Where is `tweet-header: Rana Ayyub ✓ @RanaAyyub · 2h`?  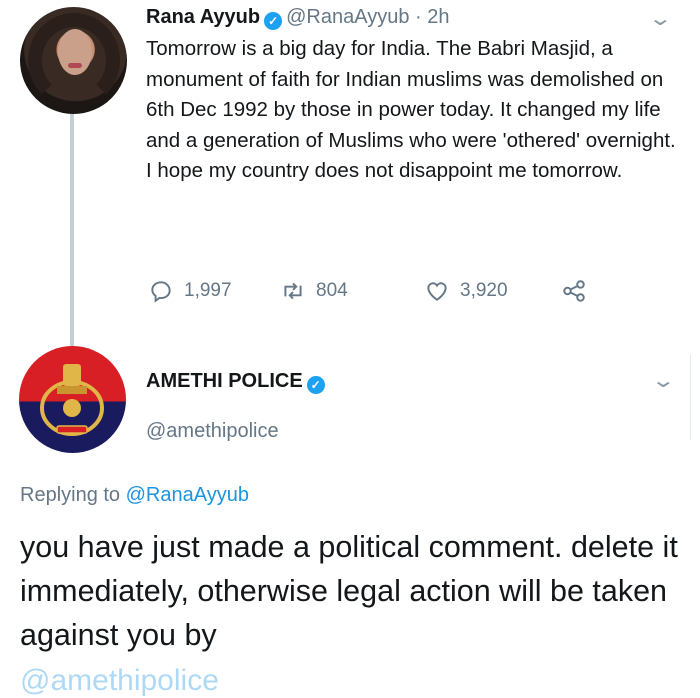 tweet-header: Rana Ayyub ✓ @RanaAyyub · 2h is located at coordinates (297, 18).